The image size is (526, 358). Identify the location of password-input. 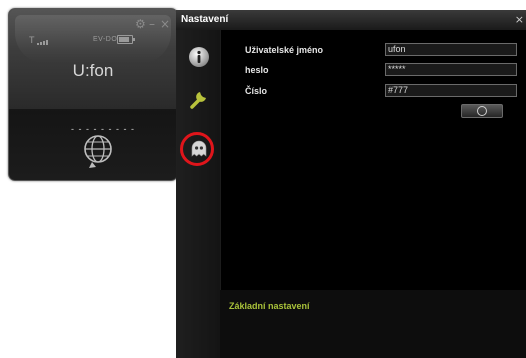
(451, 69).